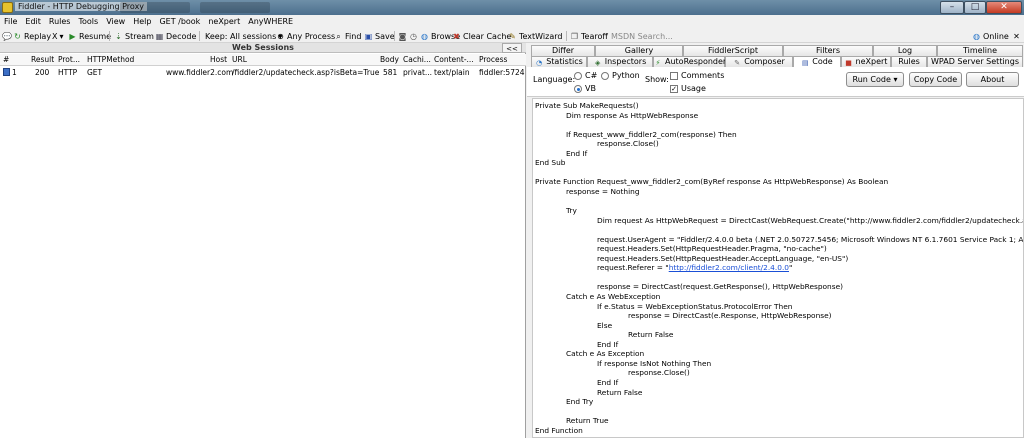 The height and width of the screenshot is (438, 1024). I want to click on show-label: Show:, so click(657, 79).